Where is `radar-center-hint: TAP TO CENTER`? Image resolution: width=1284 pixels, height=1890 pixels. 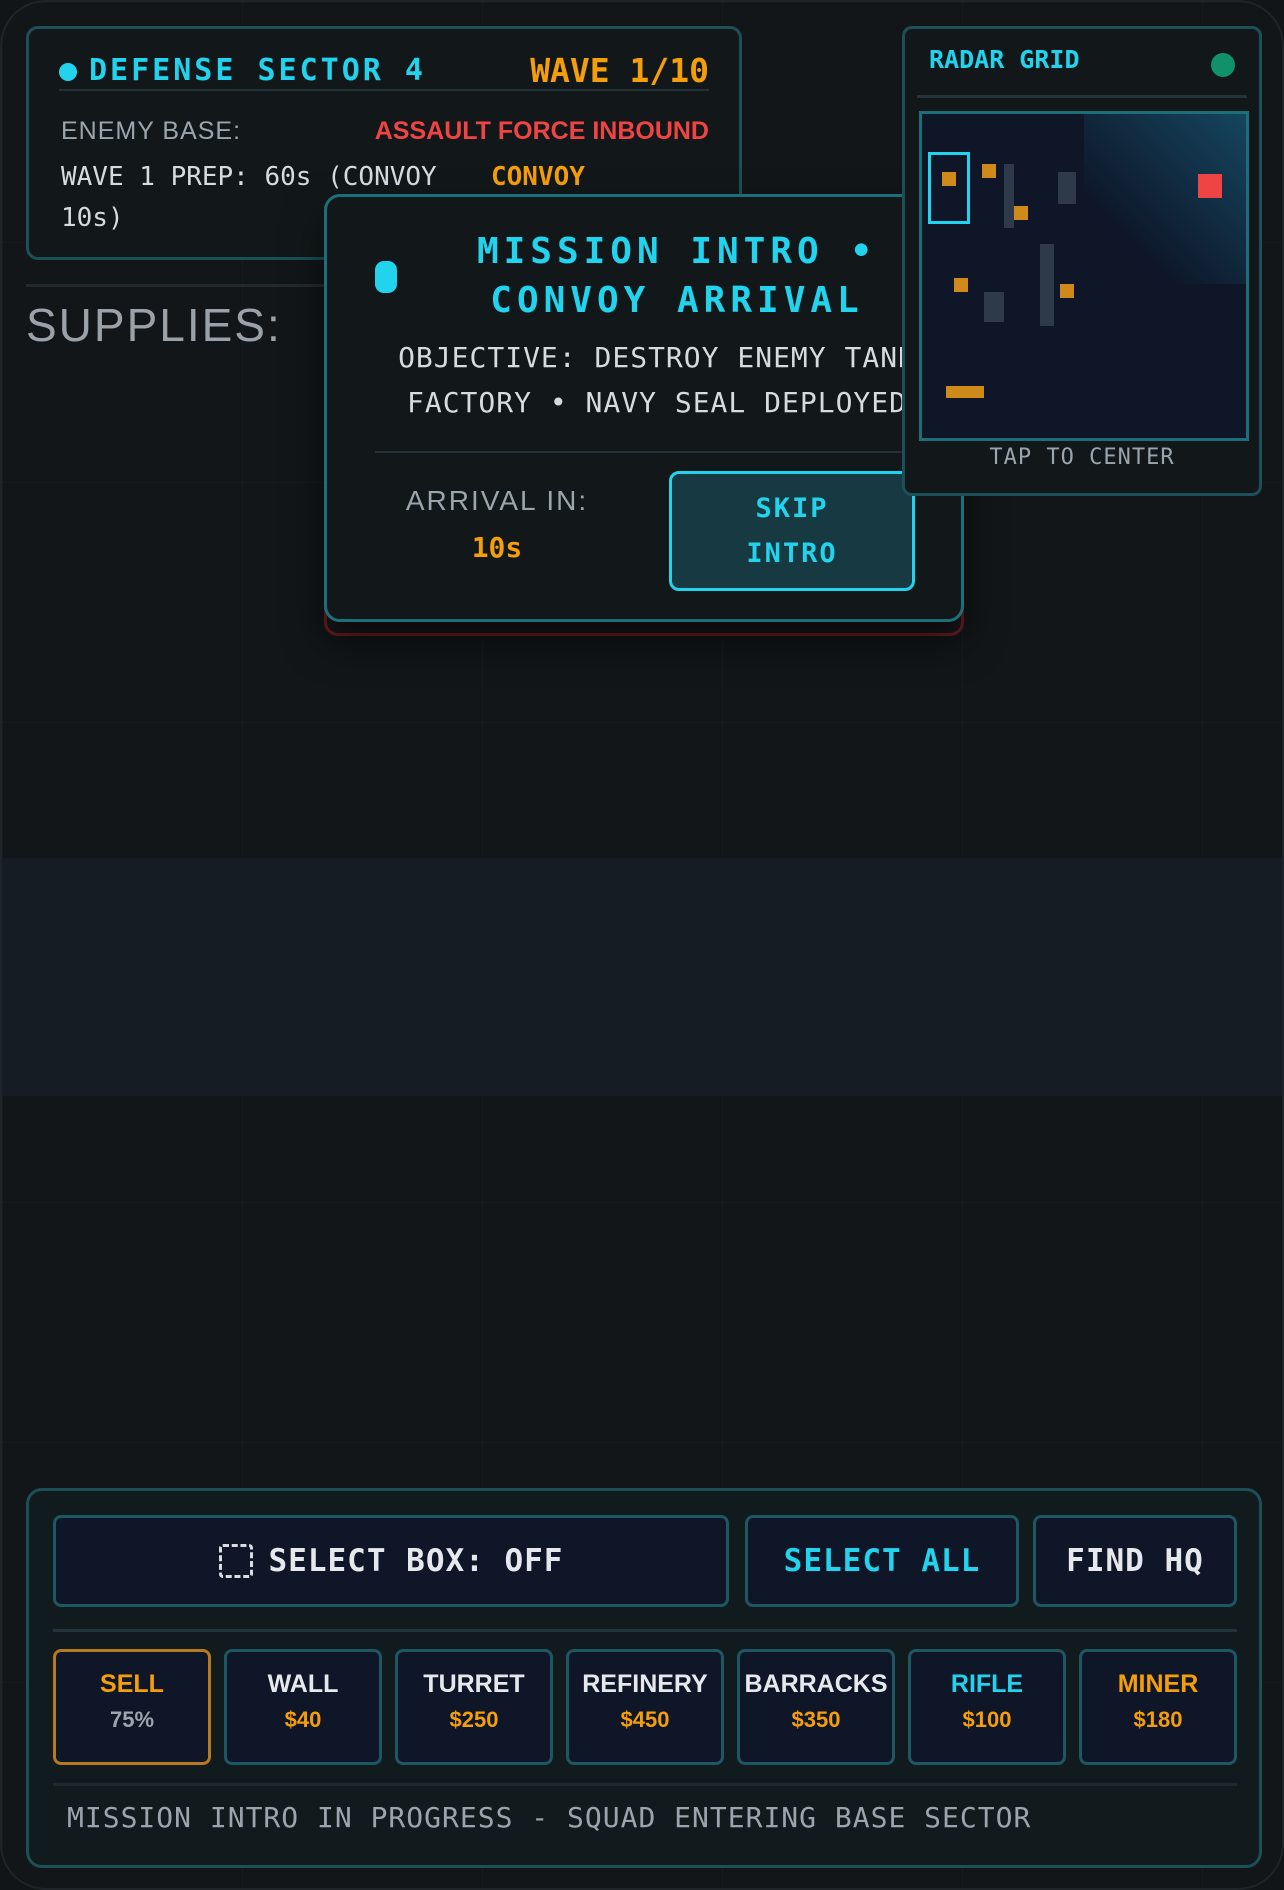 radar-center-hint: TAP TO CENTER is located at coordinates (1082, 457).